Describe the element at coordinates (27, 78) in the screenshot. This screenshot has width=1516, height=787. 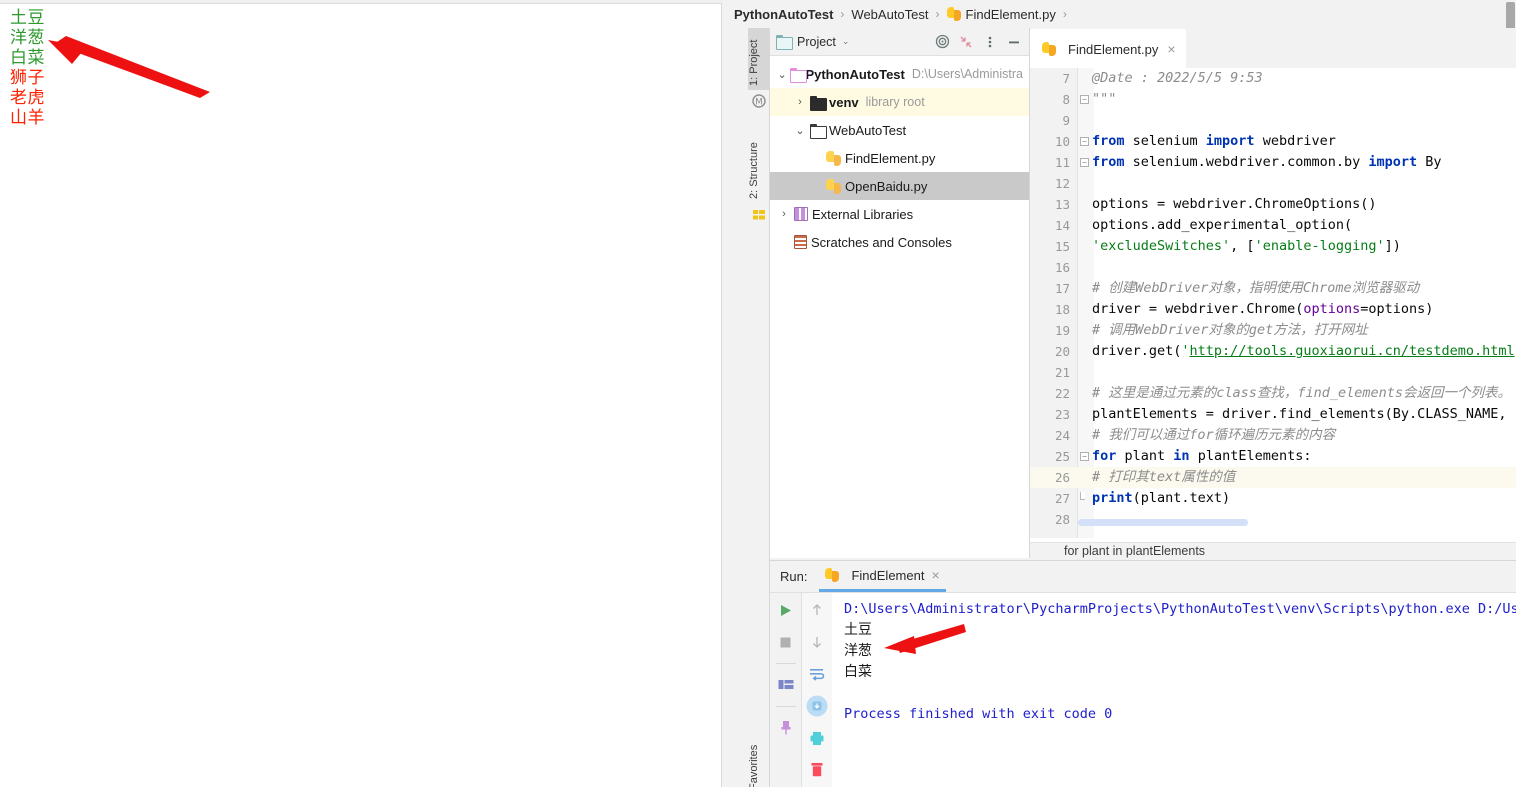
I see `list-item: 狮子` at that location.